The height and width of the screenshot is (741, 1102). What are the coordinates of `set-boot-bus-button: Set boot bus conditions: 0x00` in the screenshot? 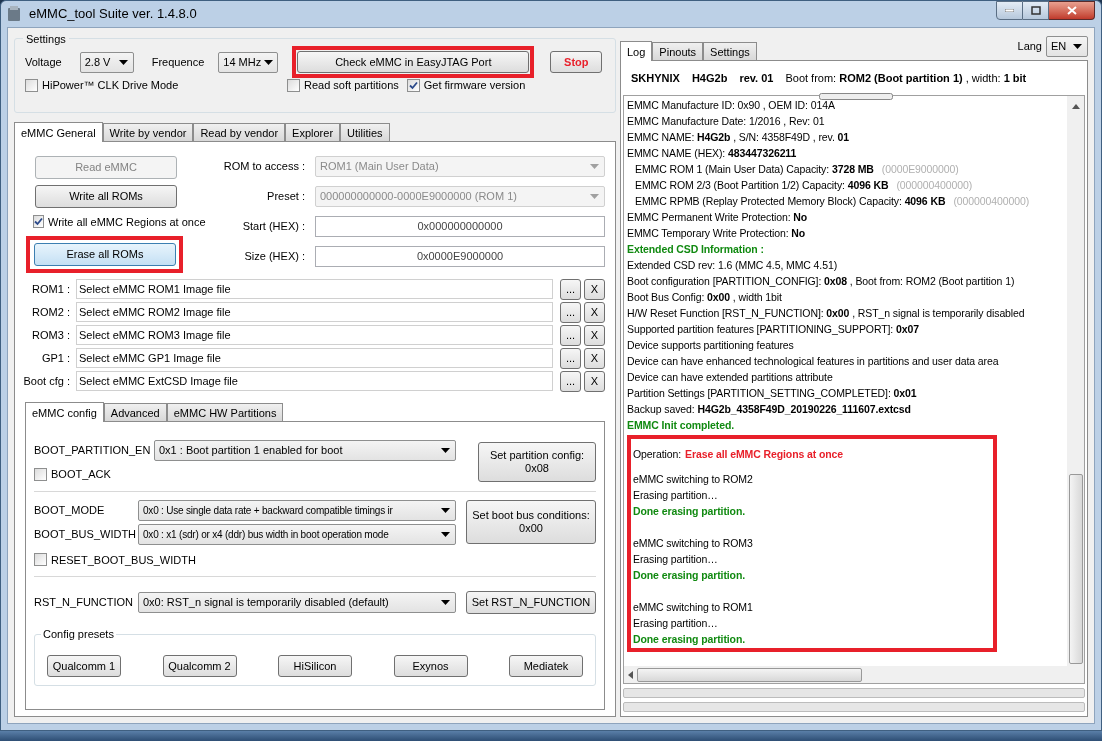 It's located at (531, 521).